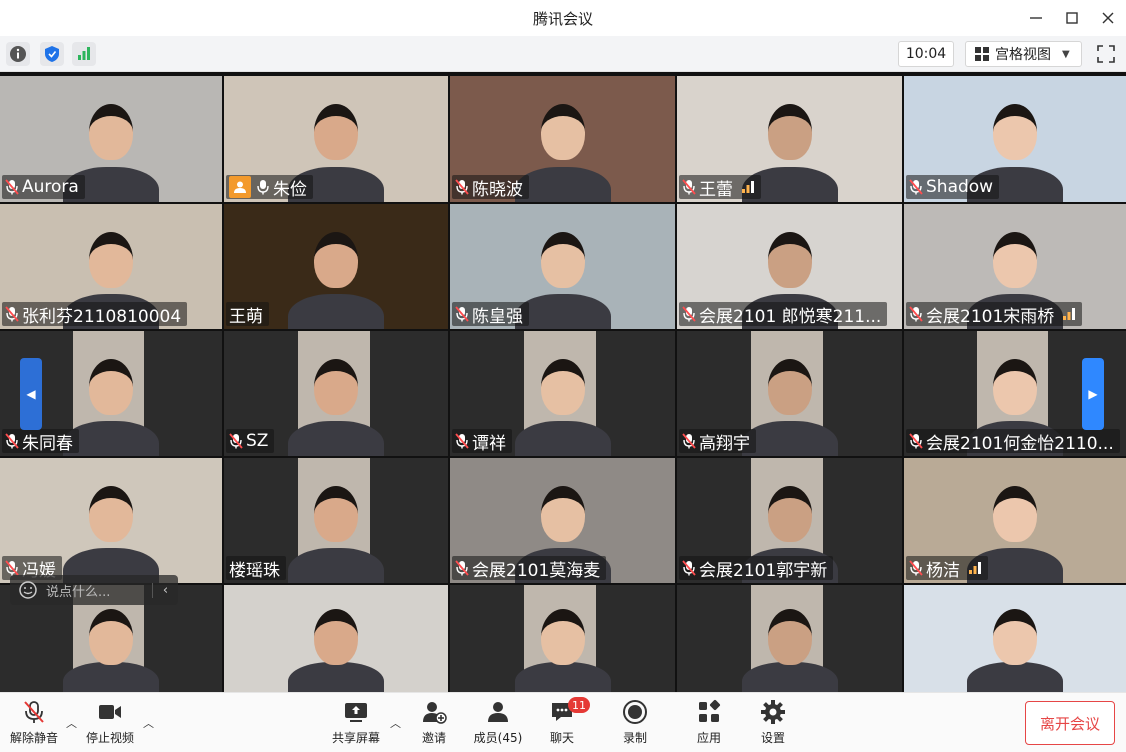 This screenshot has width=1126, height=752. What do you see at coordinates (497, 189) in the screenshot?
I see `participant-name: 陈晓波` at bounding box center [497, 189].